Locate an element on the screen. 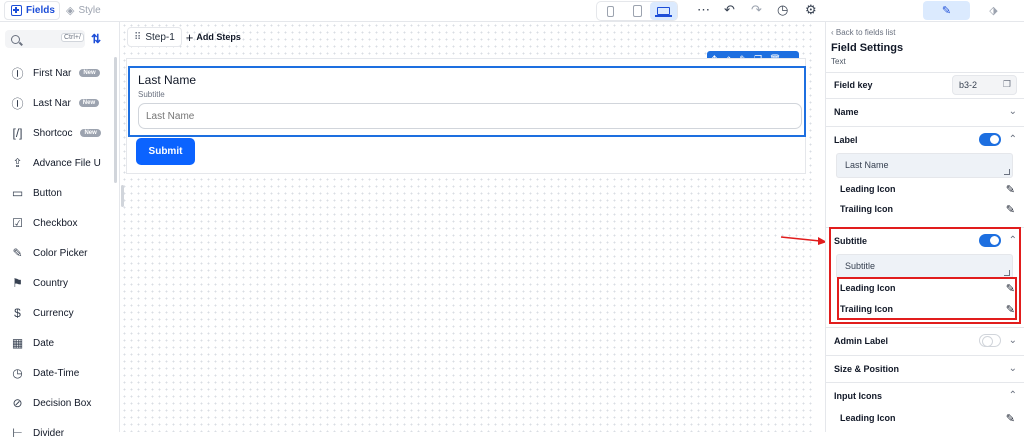 Image resolution: width=1024 pixels, height=448 pixels. settings-gear-icon: ⚙ is located at coordinates (811, 10).